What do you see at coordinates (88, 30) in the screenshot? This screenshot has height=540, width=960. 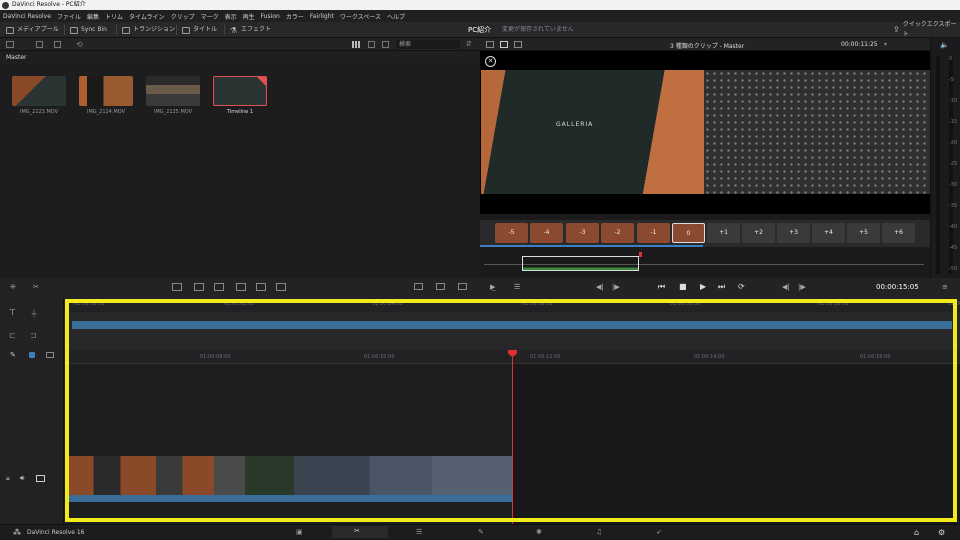 I see `sync-bin-button: Sync Bin` at bounding box center [88, 30].